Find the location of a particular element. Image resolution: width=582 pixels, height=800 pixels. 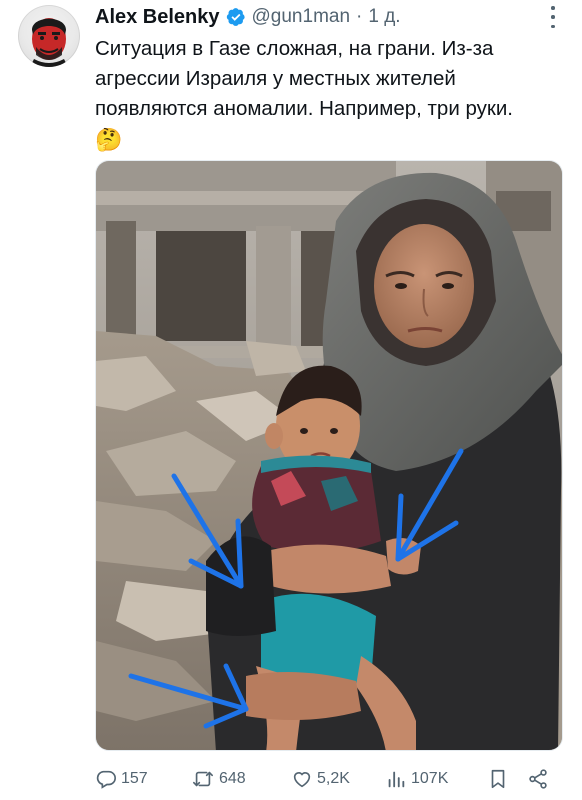

author-display-name: Alex Belenky is located at coordinates (157, 17).